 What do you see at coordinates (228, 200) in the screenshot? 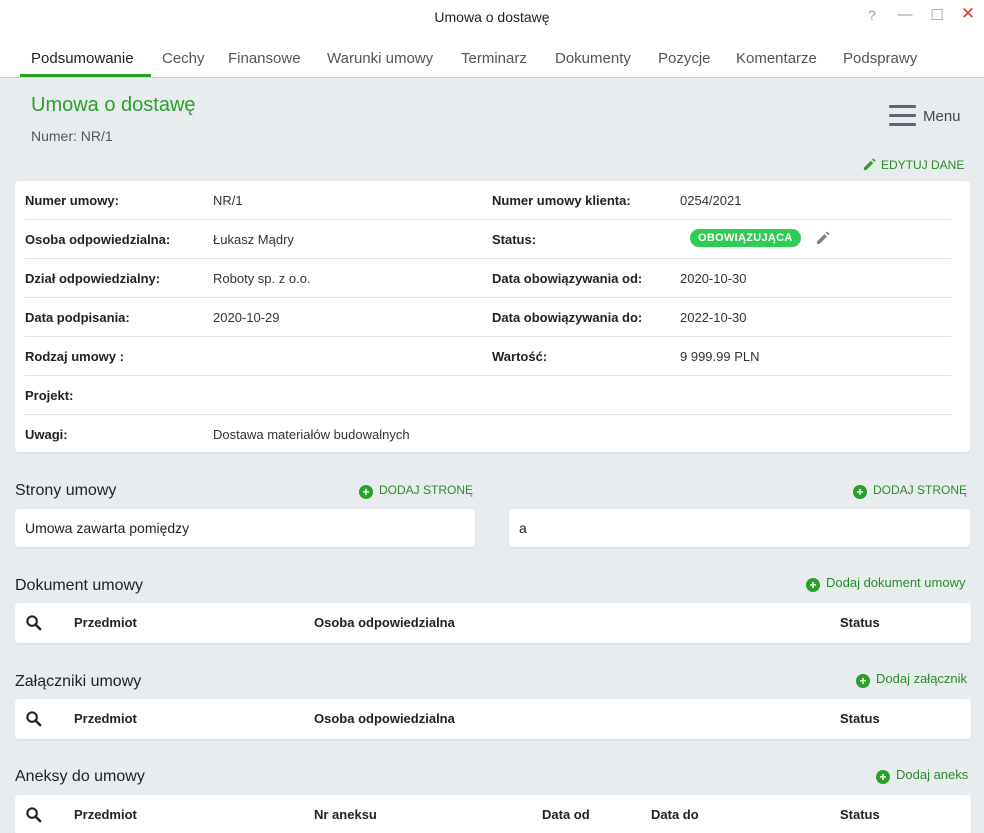
I see `value-contract-number: NR/1` at bounding box center [228, 200].